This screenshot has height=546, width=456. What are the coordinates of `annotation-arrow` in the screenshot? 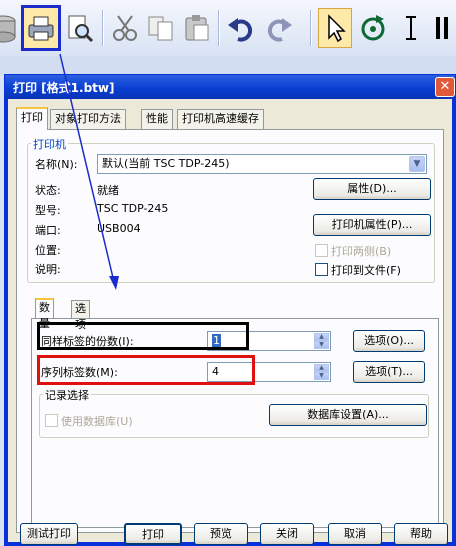 It's located at (89, 171).